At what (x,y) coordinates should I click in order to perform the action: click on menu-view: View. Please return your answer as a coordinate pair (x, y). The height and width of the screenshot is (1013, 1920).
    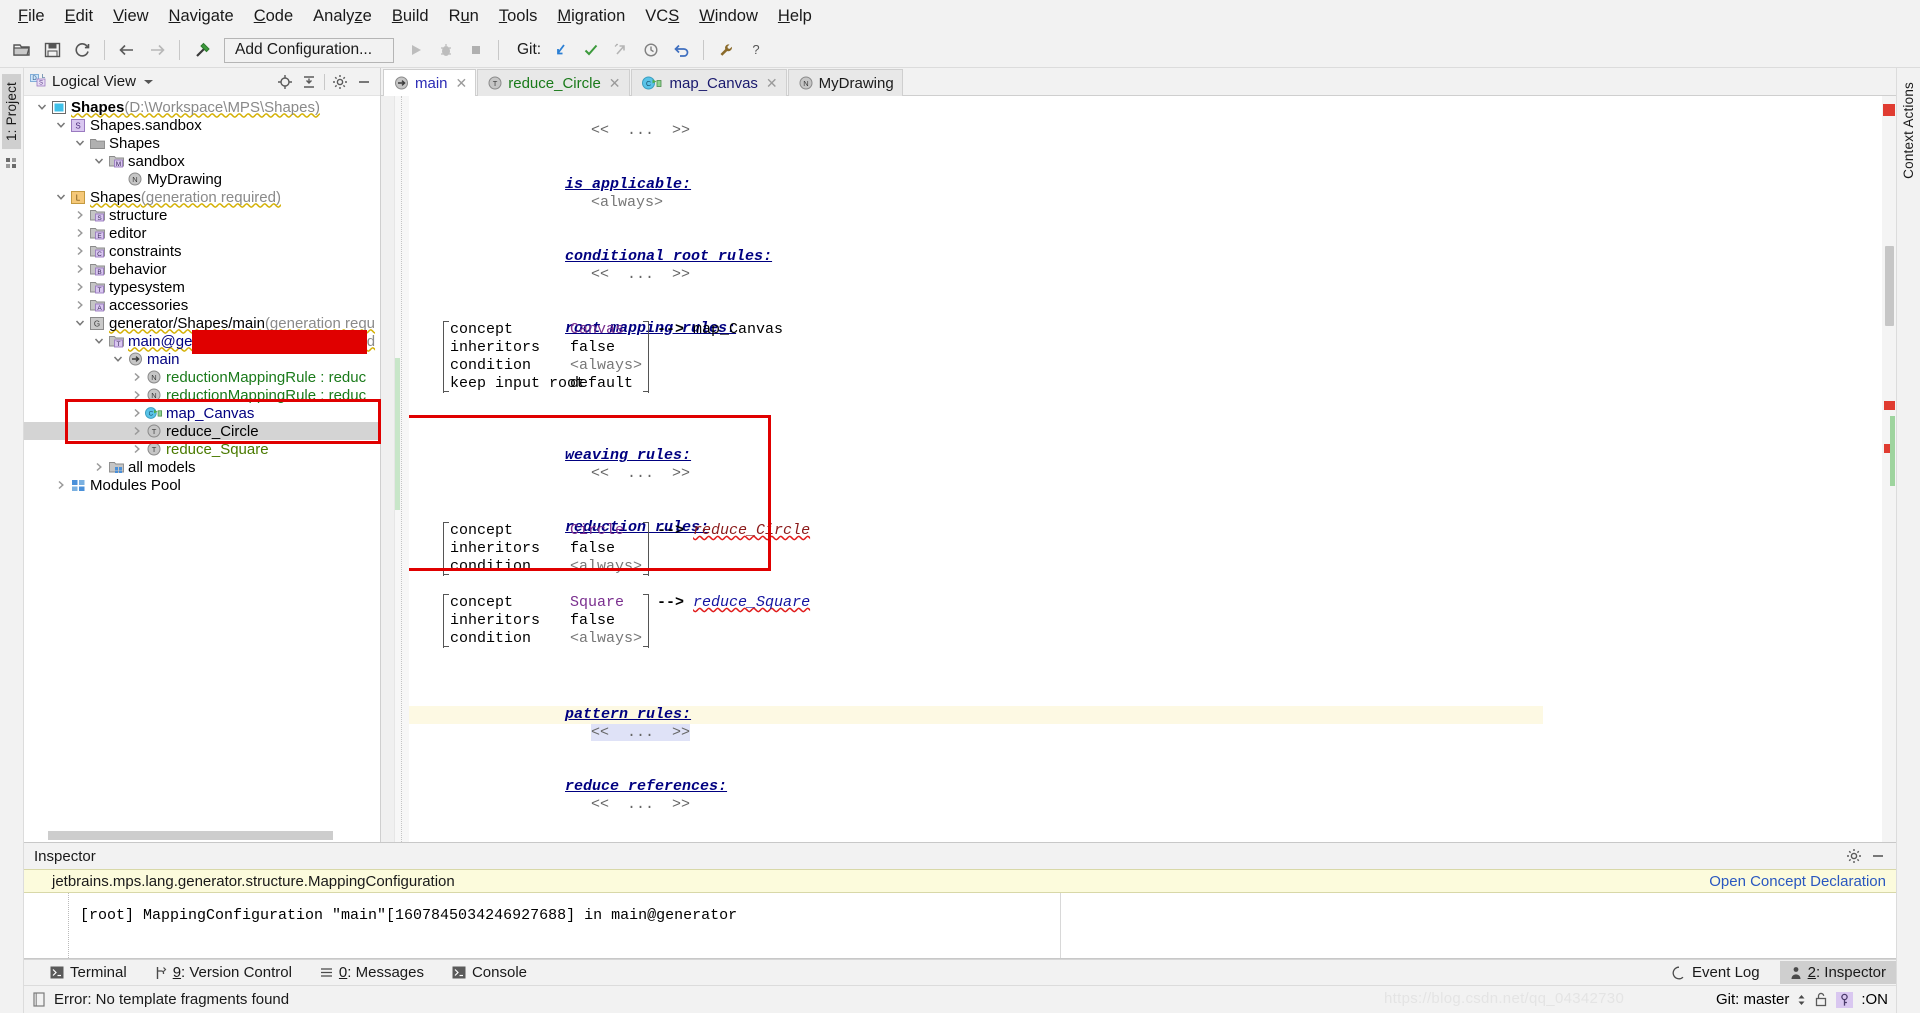
    Looking at the image, I should click on (130, 16).